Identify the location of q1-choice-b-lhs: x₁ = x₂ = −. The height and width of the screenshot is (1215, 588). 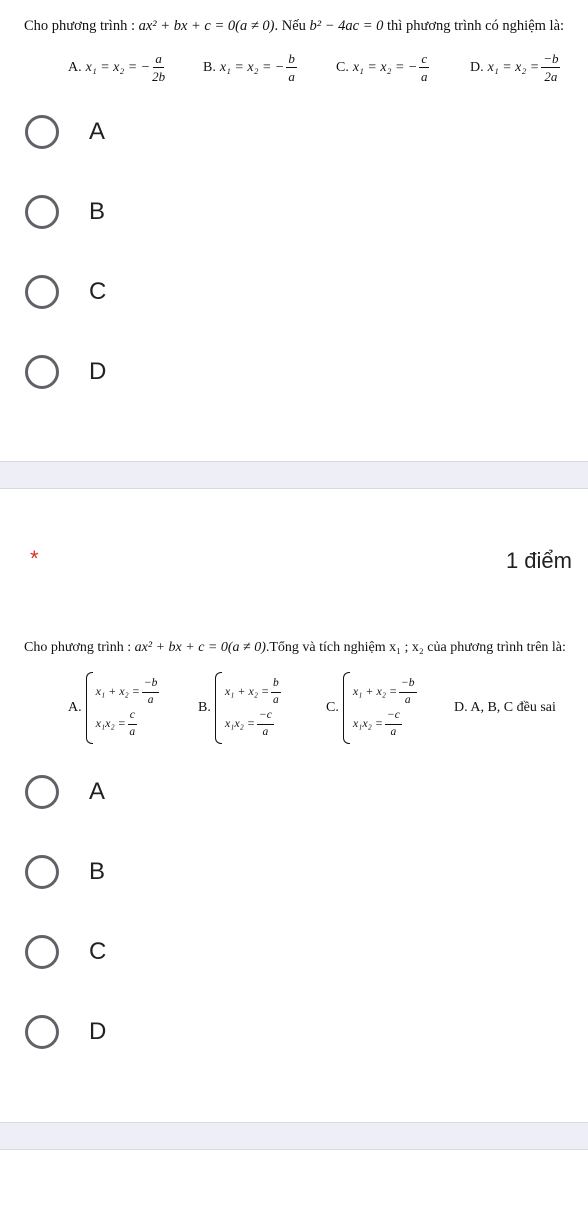
(252, 67).